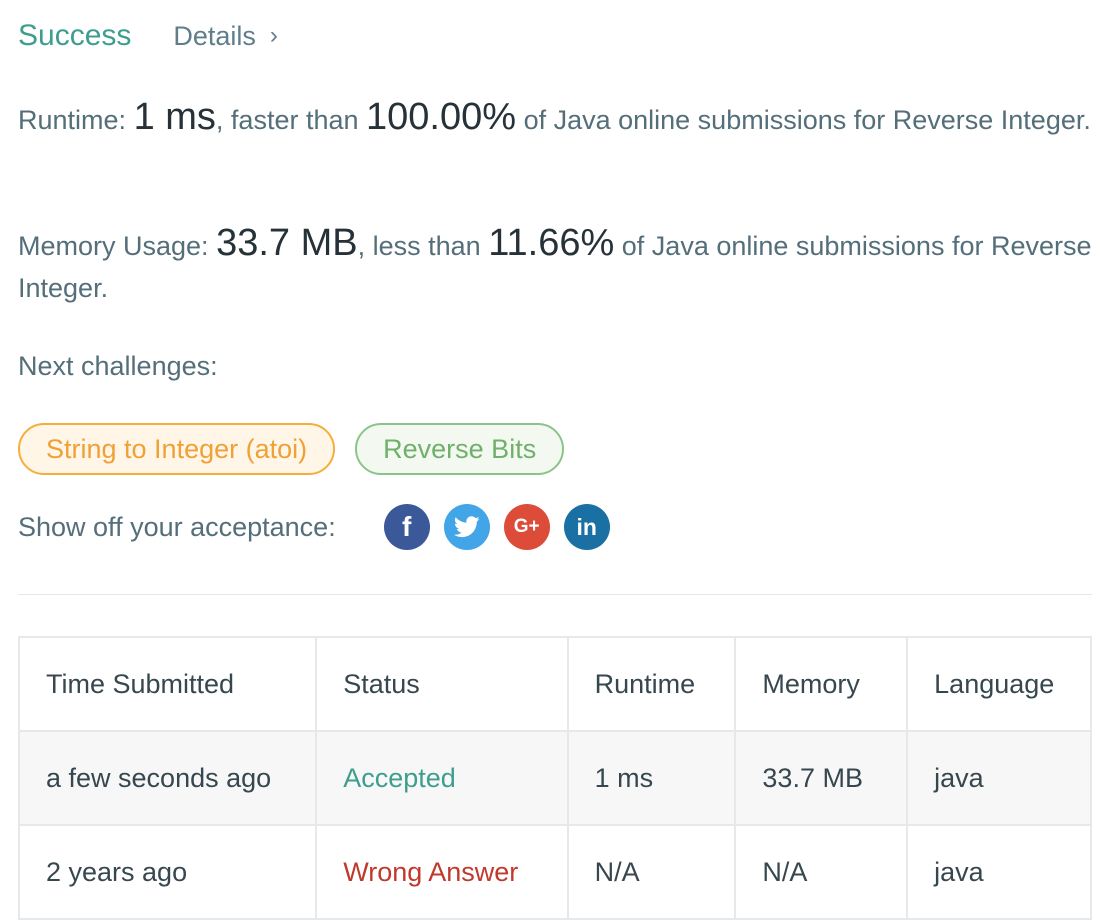 The width and height of the screenshot is (1102, 920). I want to click on twitter-bird-icon, so click(466, 527).